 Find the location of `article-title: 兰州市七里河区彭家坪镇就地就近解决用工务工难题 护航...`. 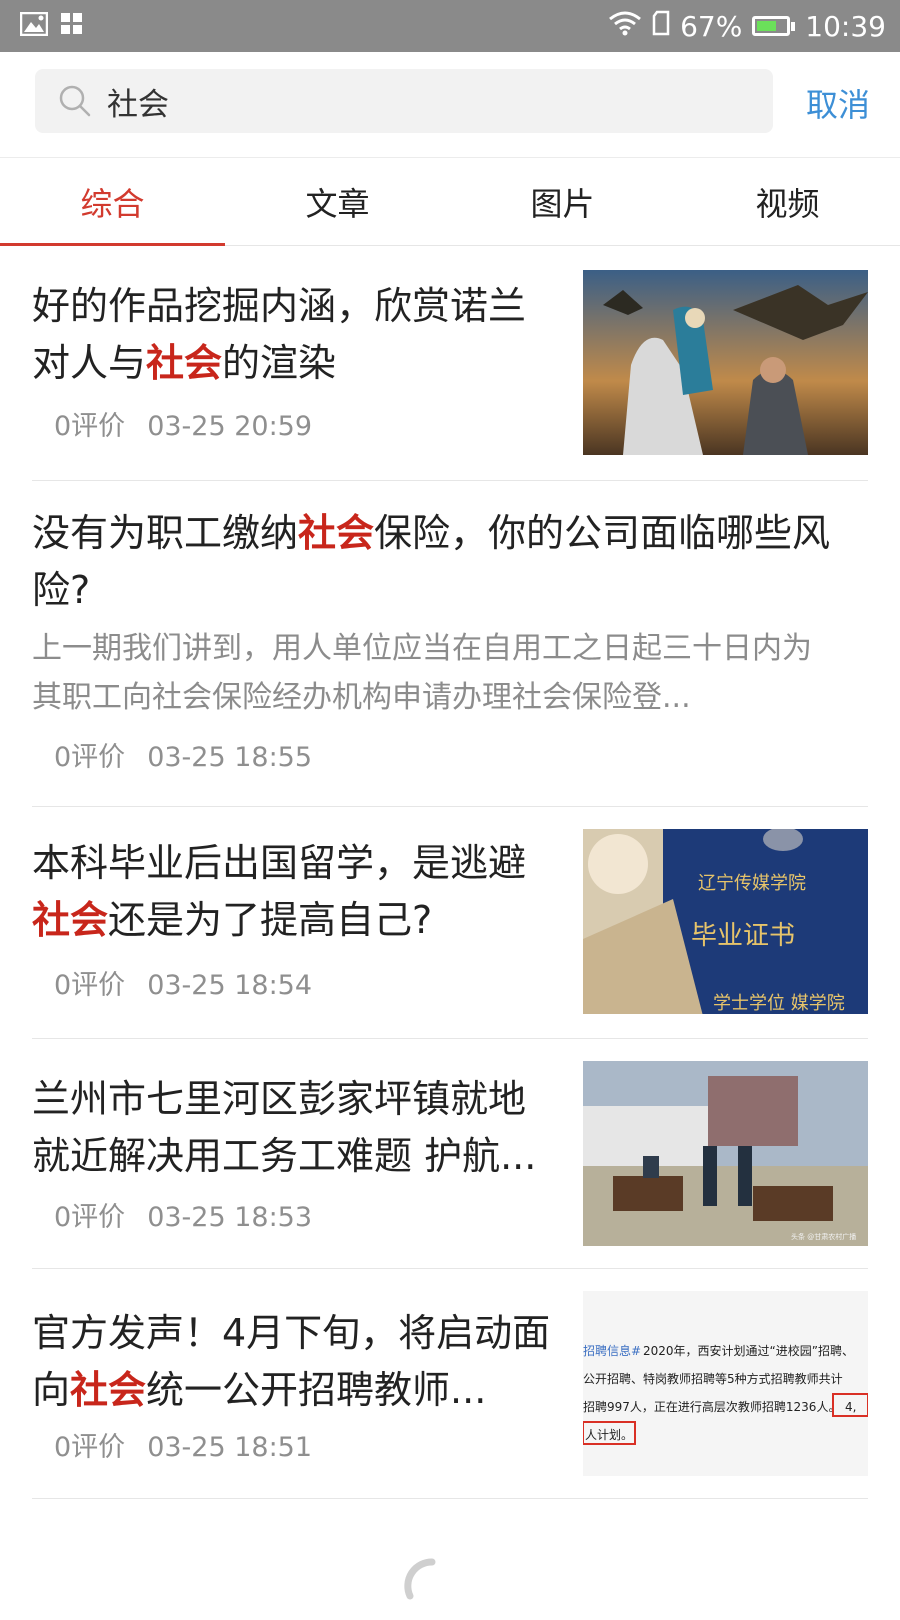

article-title: 兰州市七里河区彭家坪镇就地就近解决用工务工难题 护航... is located at coordinates (284, 1127).